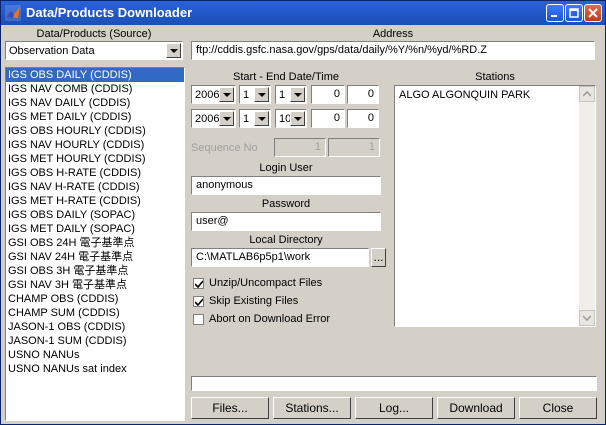 This screenshot has height=425, width=606. What do you see at coordinates (363, 94) in the screenshot?
I see `start-minute-input: 0` at bounding box center [363, 94].